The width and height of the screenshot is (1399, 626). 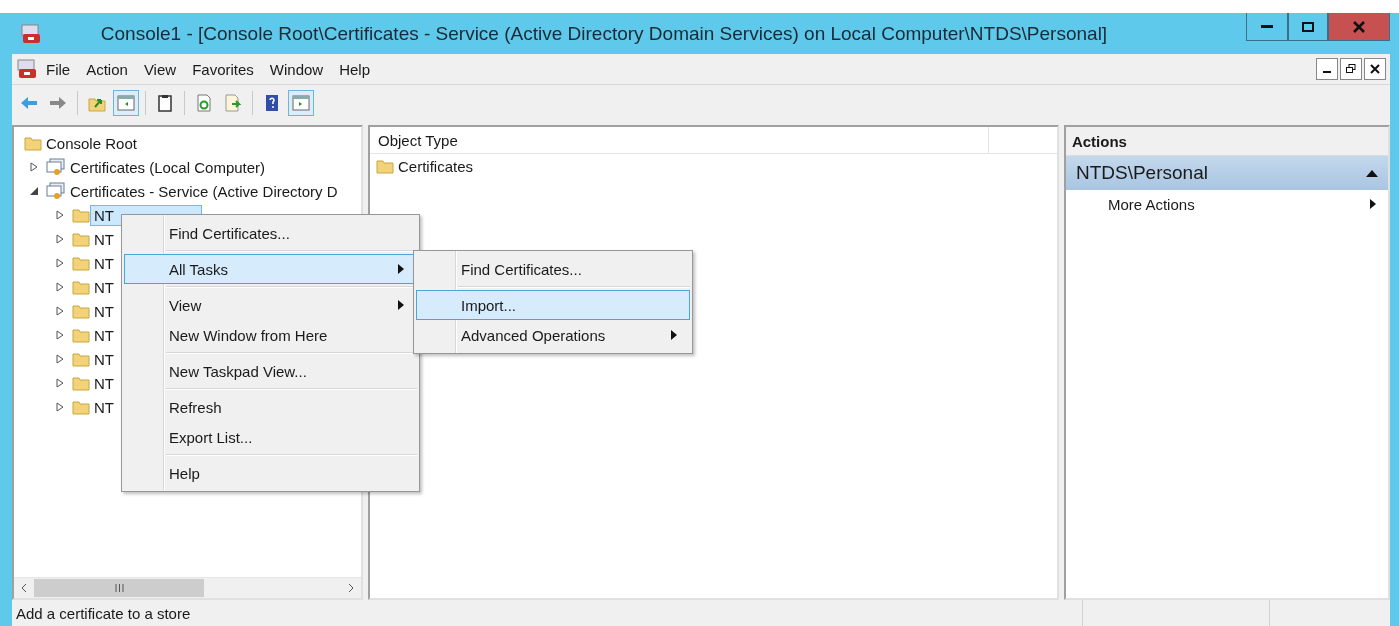 What do you see at coordinates (1226, 141) in the screenshot?
I see `actions-header: Actions` at bounding box center [1226, 141].